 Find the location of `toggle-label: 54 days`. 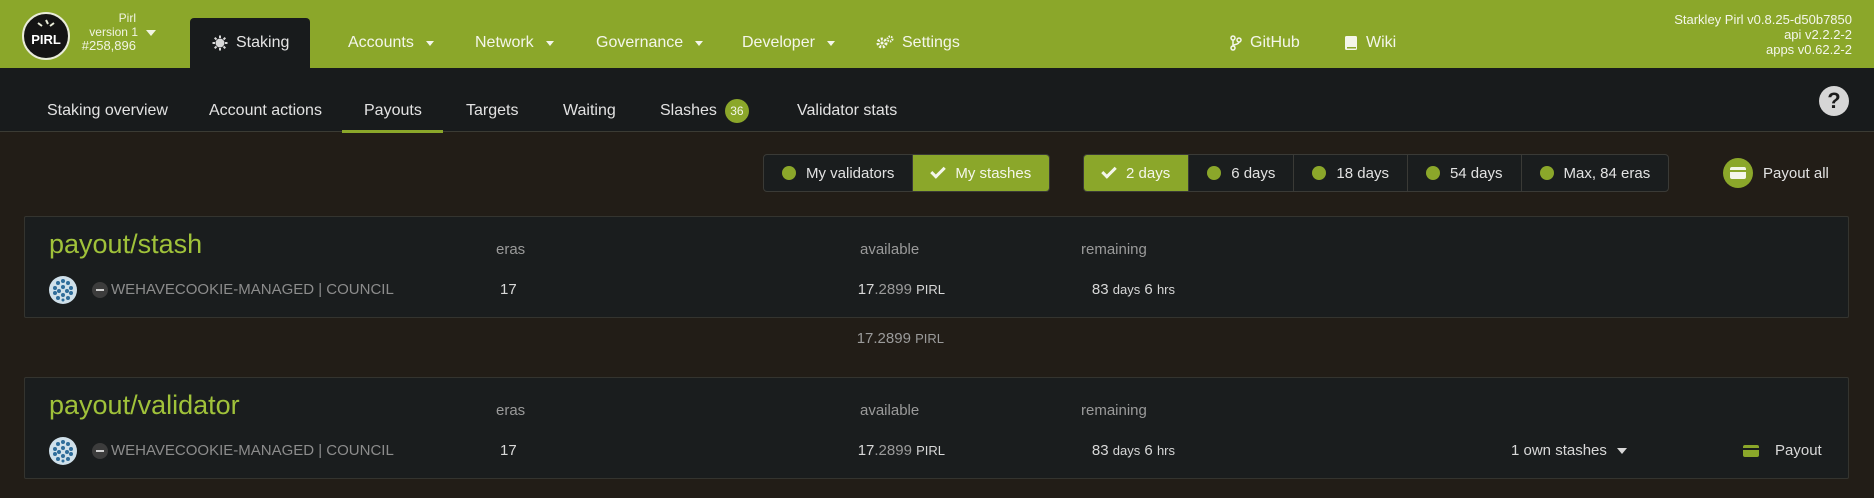

toggle-label: 54 days is located at coordinates (1476, 173).